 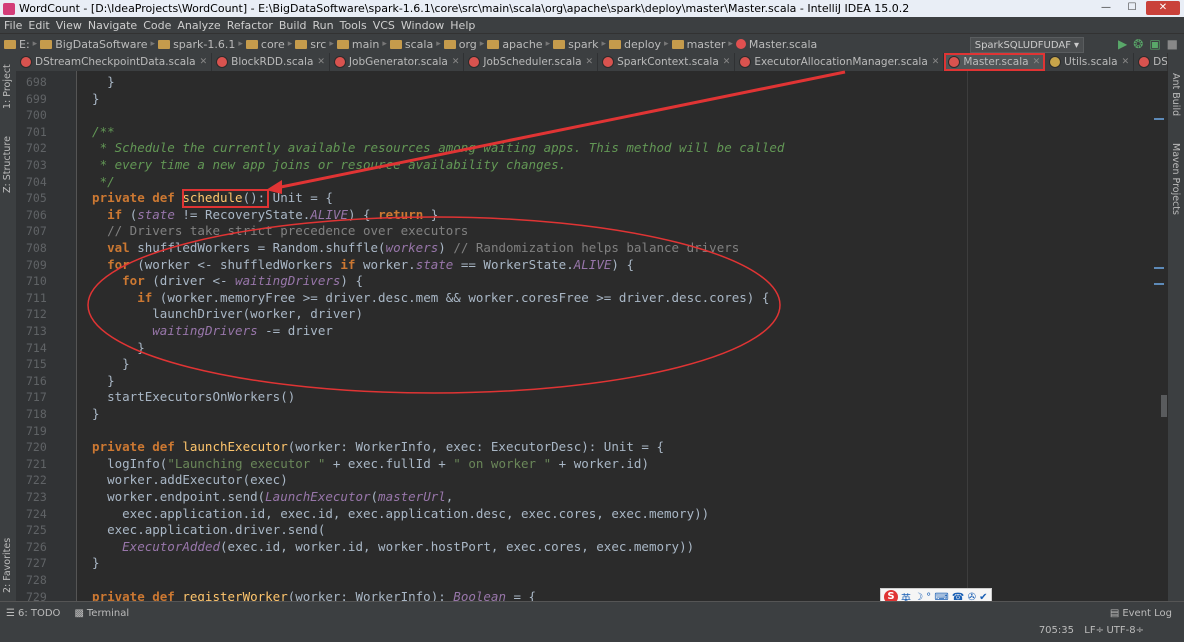 What do you see at coordinates (361, 44) in the screenshot?
I see `breadcrumb-main: main ▸` at bounding box center [361, 44].